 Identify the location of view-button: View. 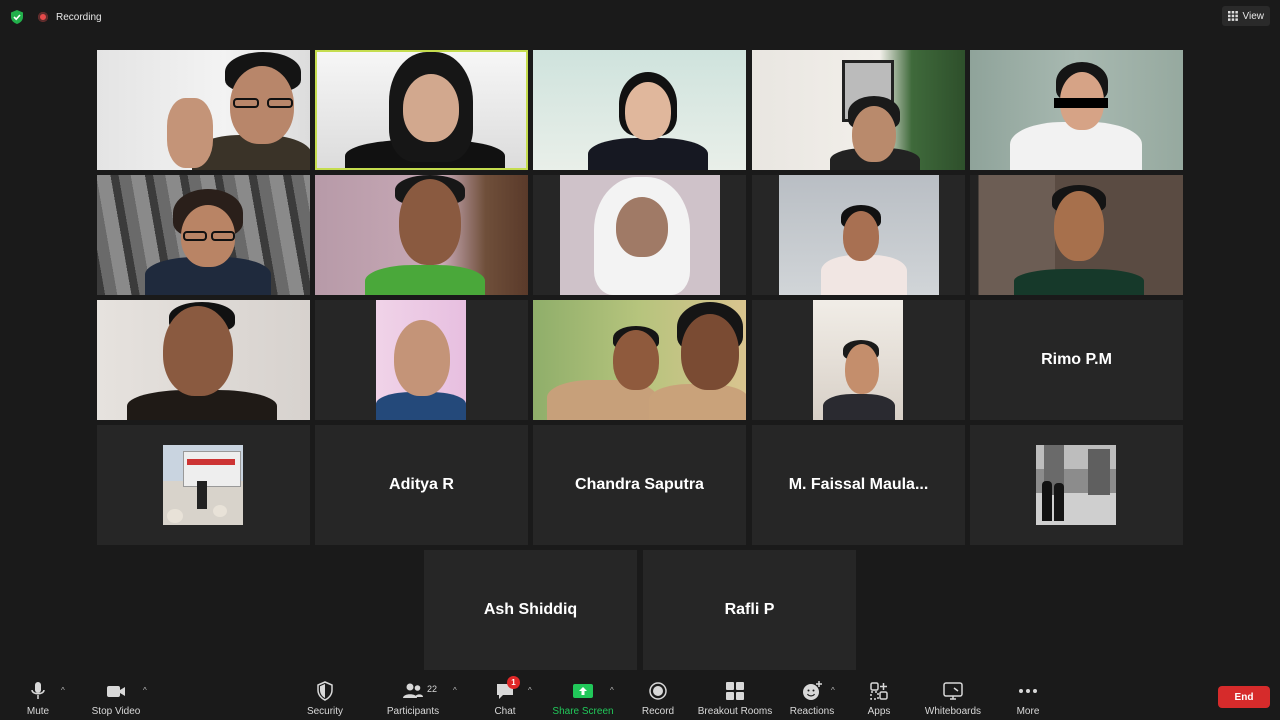
(1245, 16).